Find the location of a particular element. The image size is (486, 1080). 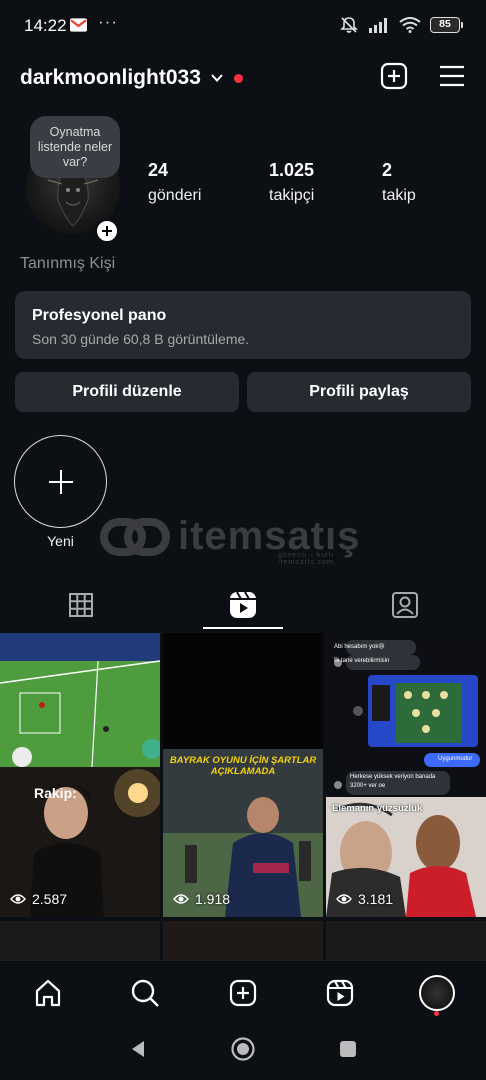

reel-views: 3.181 is located at coordinates (364, 899).